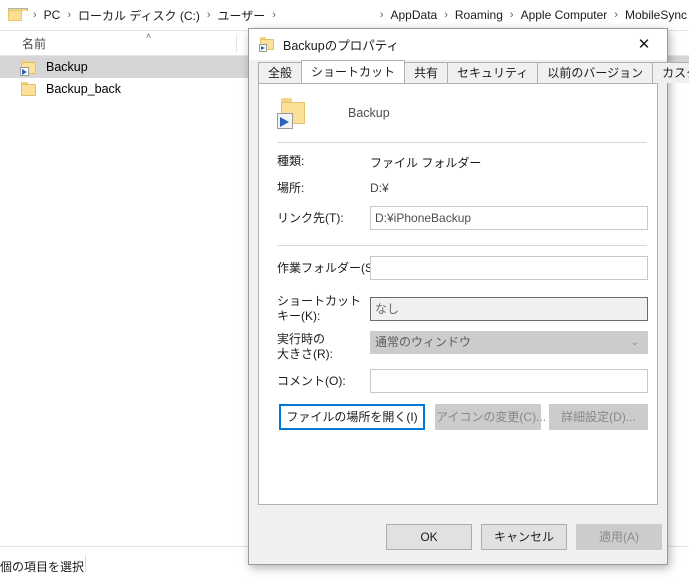  What do you see at coordinates (524, 537) in the screenshot?
I see `cancel-button: キャンセル` at bounding box center [524, 537].